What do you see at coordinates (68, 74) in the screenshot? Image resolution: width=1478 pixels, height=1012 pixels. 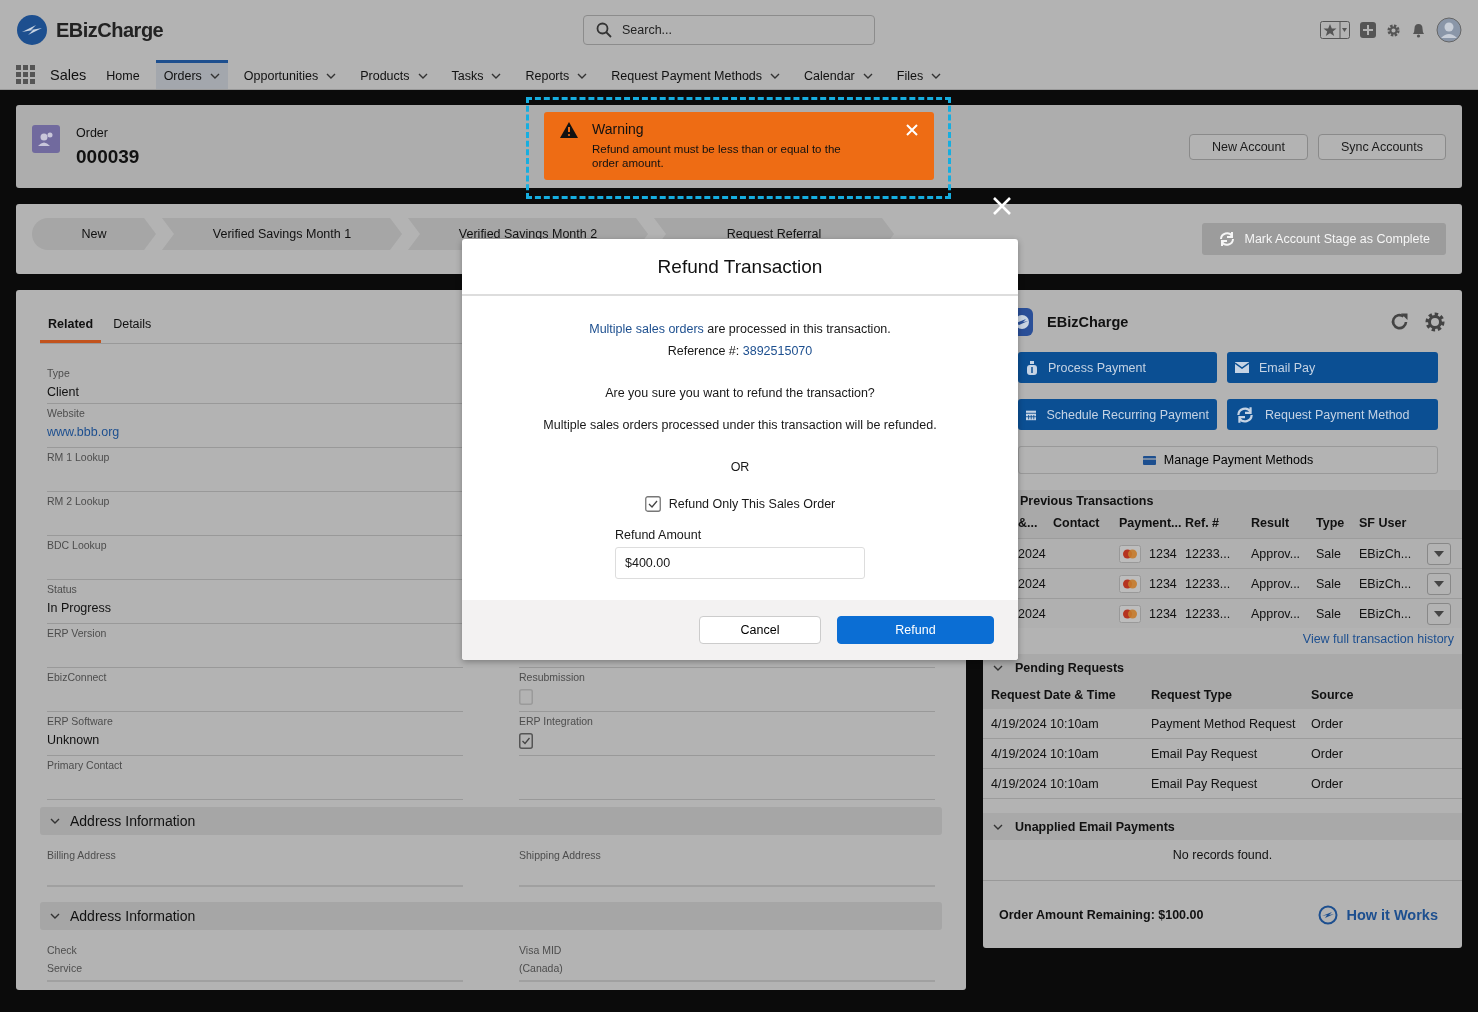 I see `app-title: Sales` at bounding box center [68, 74].